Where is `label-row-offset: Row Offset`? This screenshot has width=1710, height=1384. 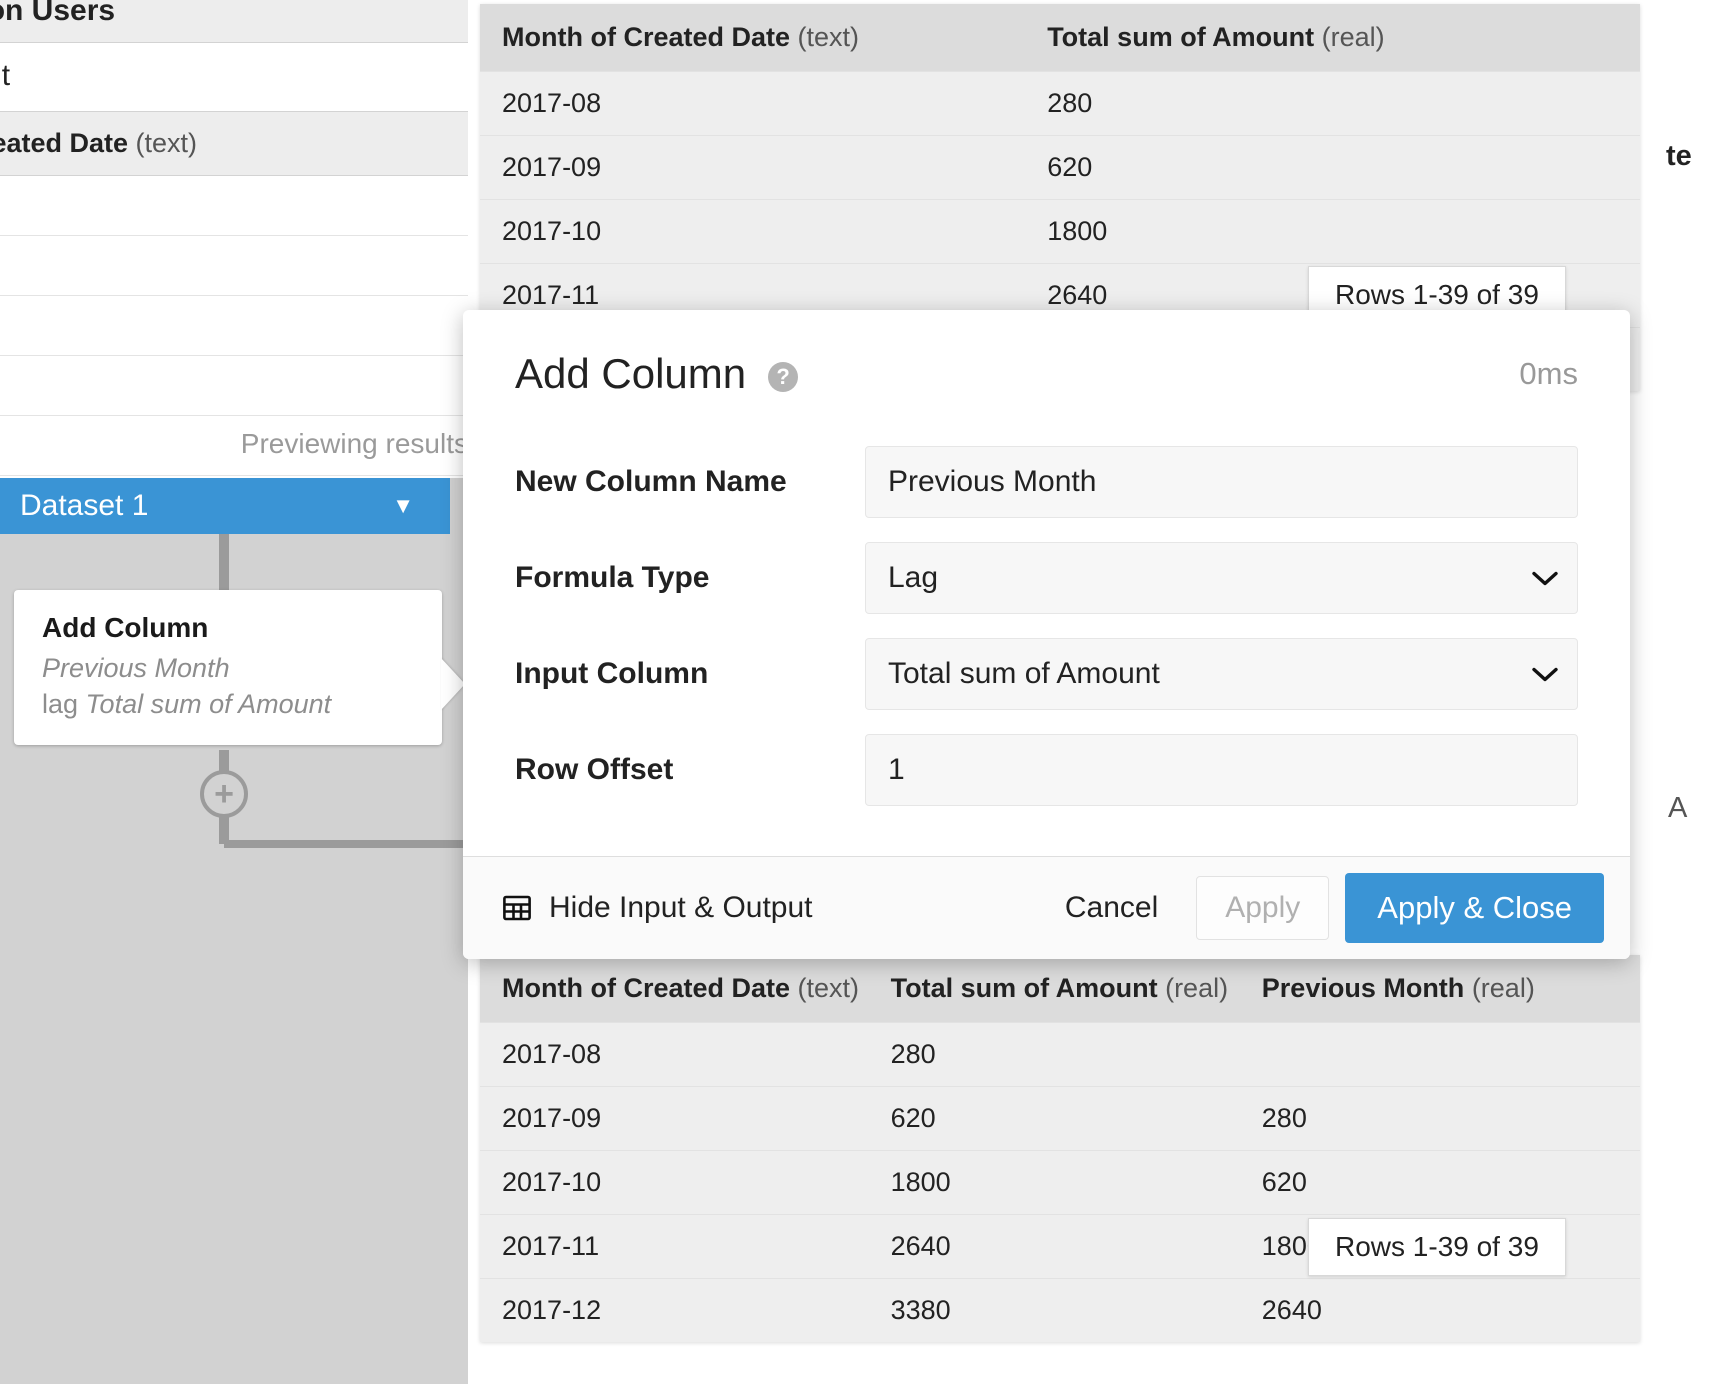 label-row-offset: Row Offset is located at coordinates (594, 769).